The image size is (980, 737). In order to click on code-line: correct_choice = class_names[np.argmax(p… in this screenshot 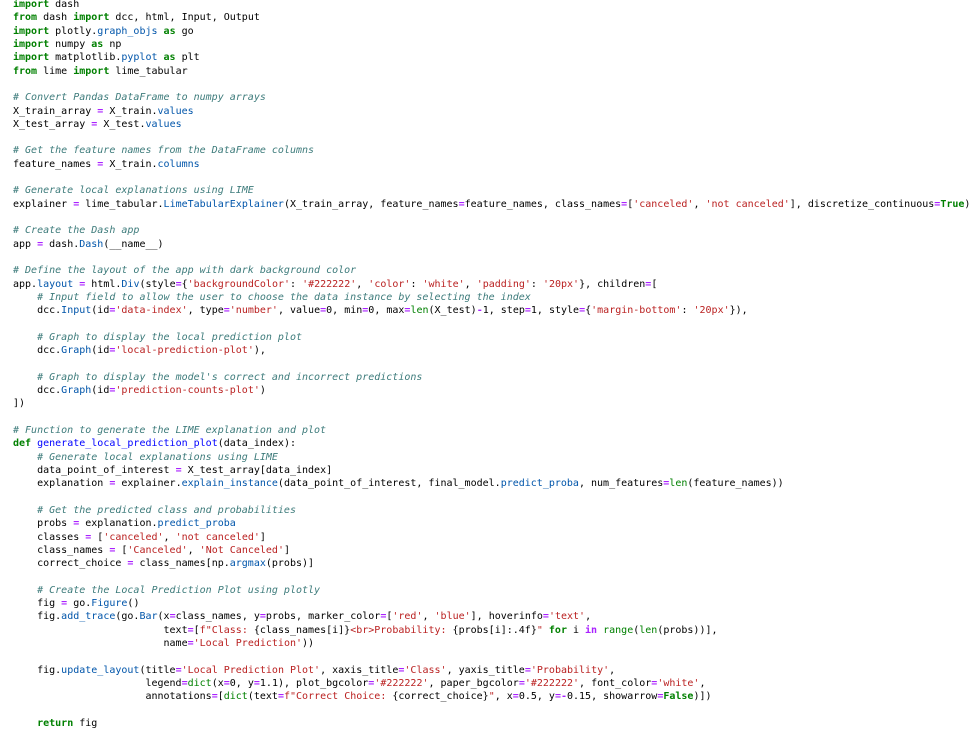, I will do `click(491, 563)`.